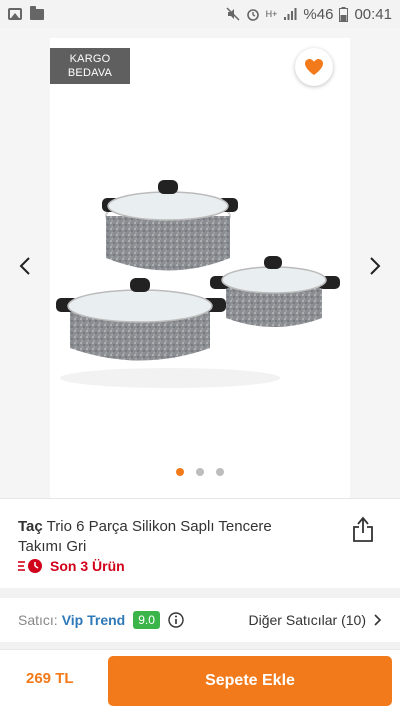 This screenshot has width=400, height=711. What do you see at coordinates (318, 14) in the screenshot?
I see `battery-percent: %46` at bounding box center [318, 14].